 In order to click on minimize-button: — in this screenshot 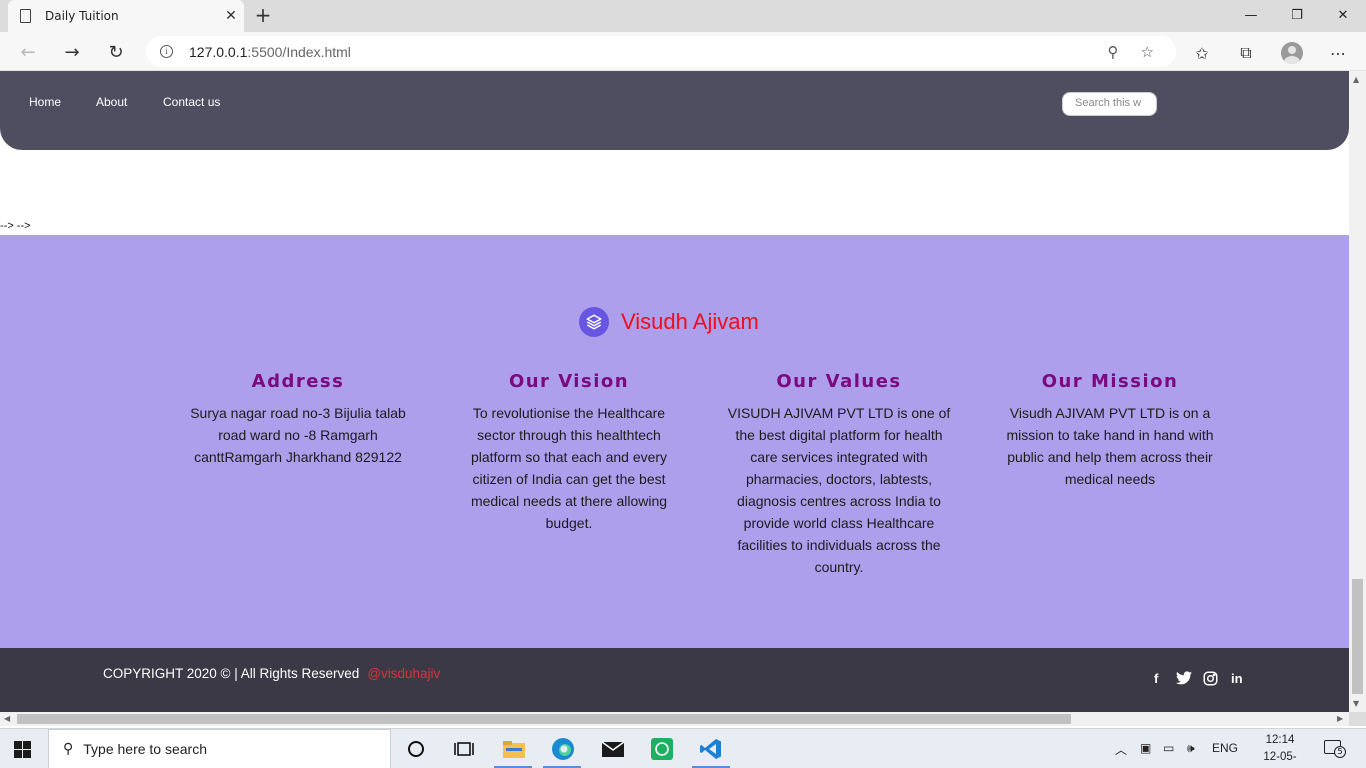, I will do `click(1251, 15)`.